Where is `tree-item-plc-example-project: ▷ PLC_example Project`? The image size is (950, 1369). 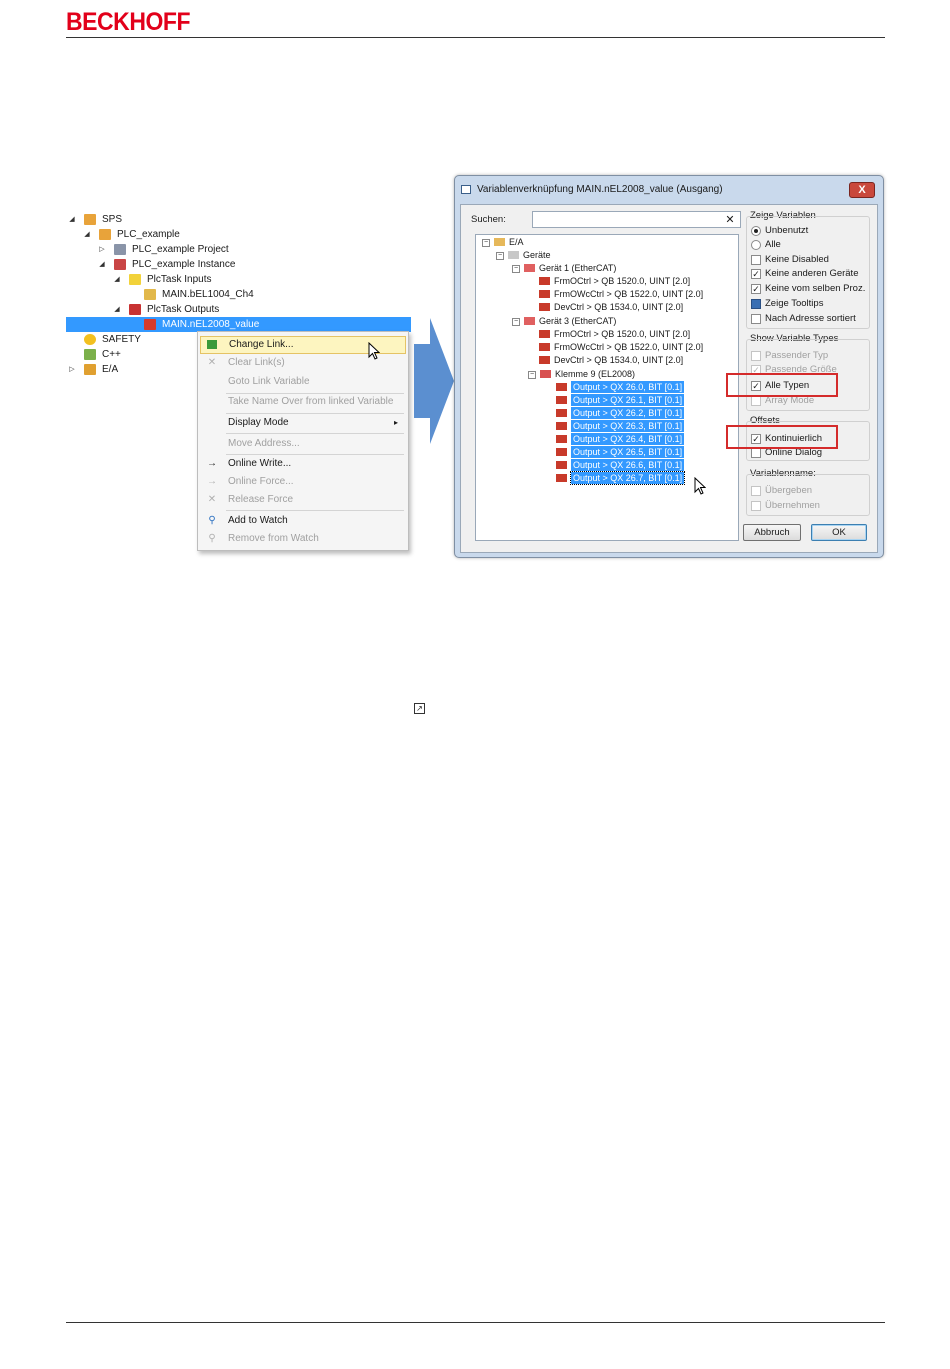
tree-item-plc-example-project: ▷ PLC_example Project is located at coordinates (238, 249).